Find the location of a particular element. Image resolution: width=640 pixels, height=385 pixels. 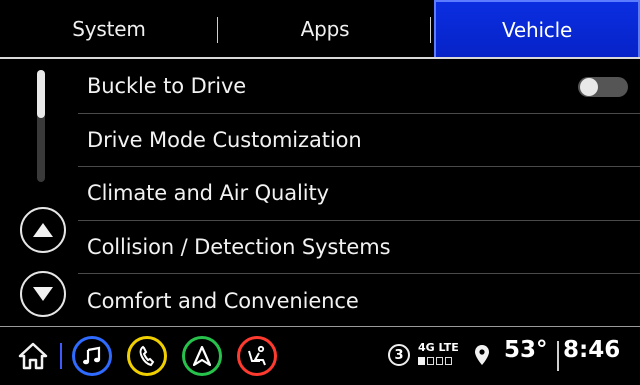

signal-strength-indicator is located at coordinates (435, 361).